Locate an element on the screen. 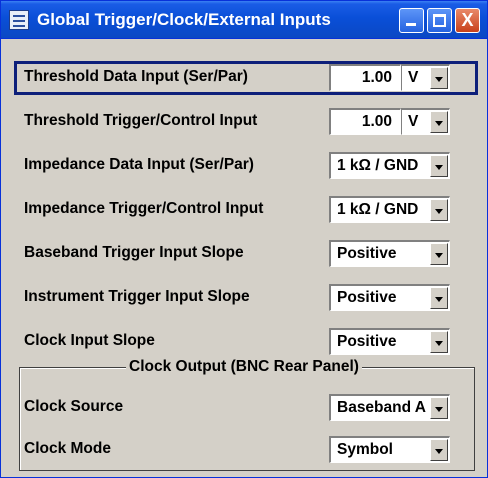 The image size is (488, 478). clock-input-slope-label: Clock Input Slope is located at coordinates (89, 340).